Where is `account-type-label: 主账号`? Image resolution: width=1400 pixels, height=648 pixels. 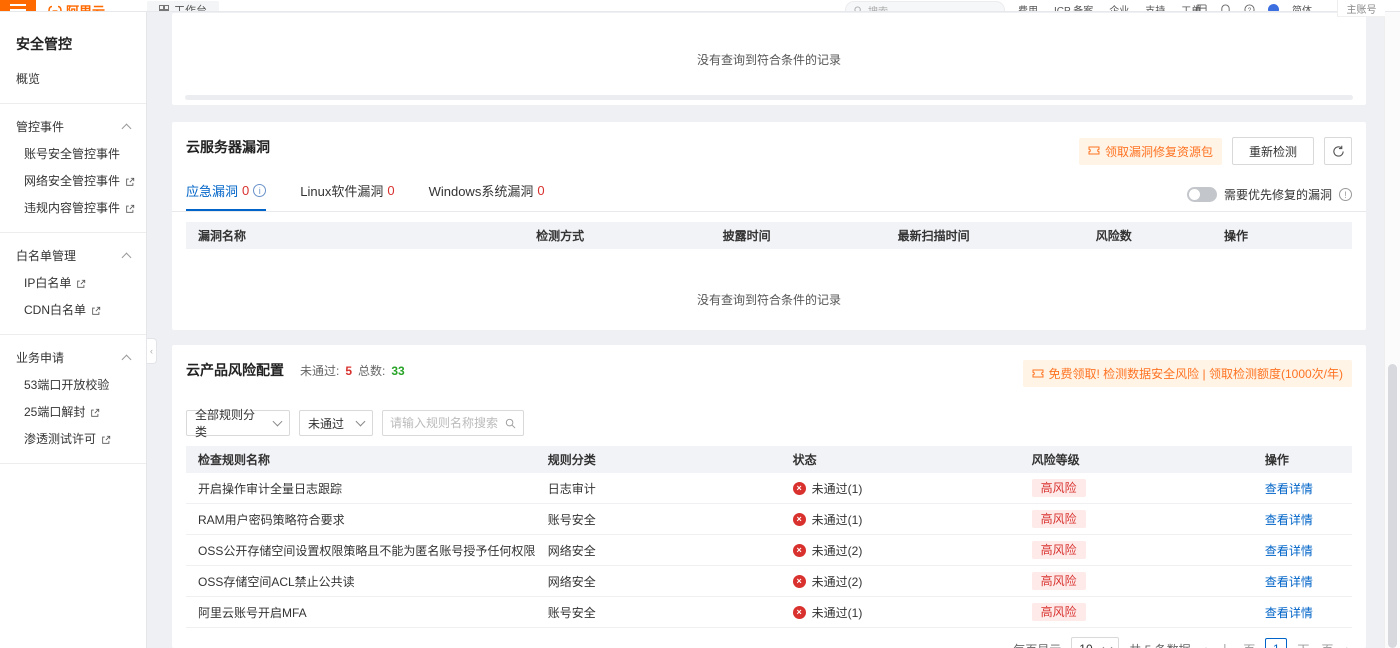 account-type-label: 主账号 is located at coordinates (1361, 8).